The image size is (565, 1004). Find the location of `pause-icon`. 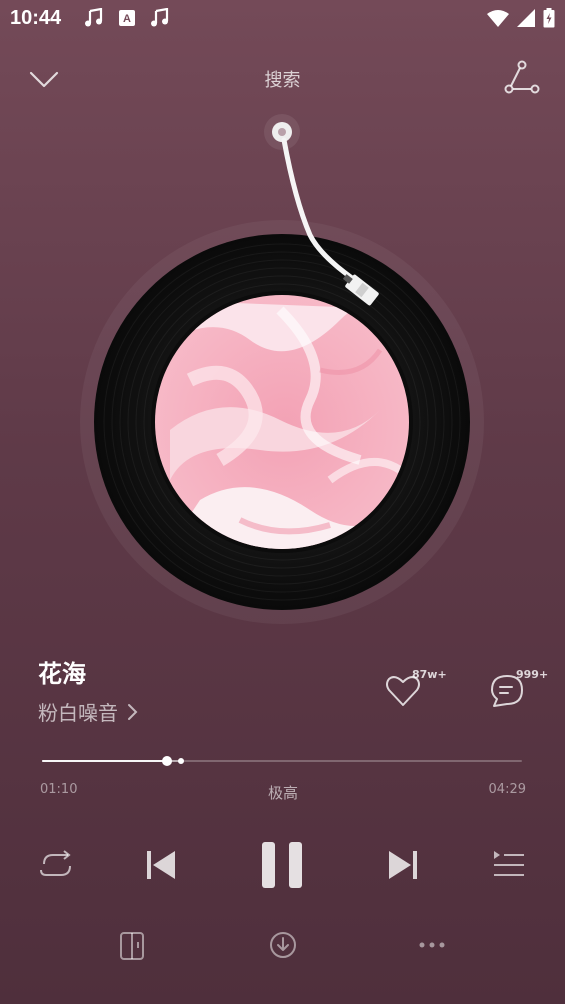

pause-icon is located at coordinates (282, 865).